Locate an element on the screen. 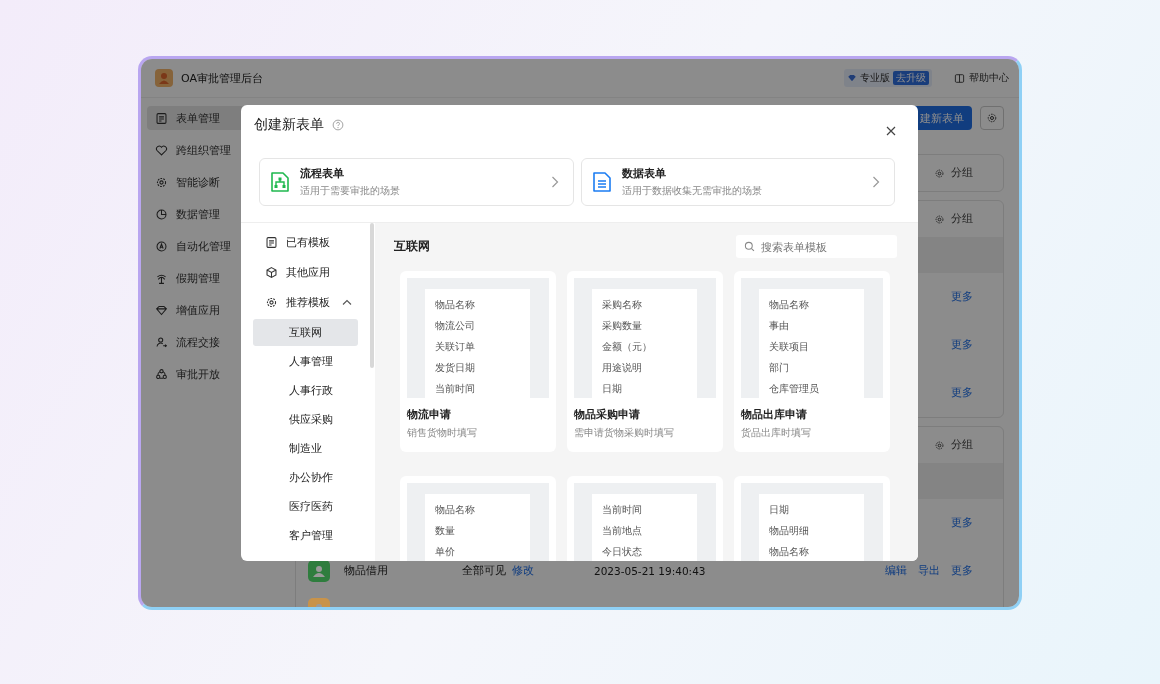 The image size is (1160, 684). settings-button is located at coordinates (992, 118).